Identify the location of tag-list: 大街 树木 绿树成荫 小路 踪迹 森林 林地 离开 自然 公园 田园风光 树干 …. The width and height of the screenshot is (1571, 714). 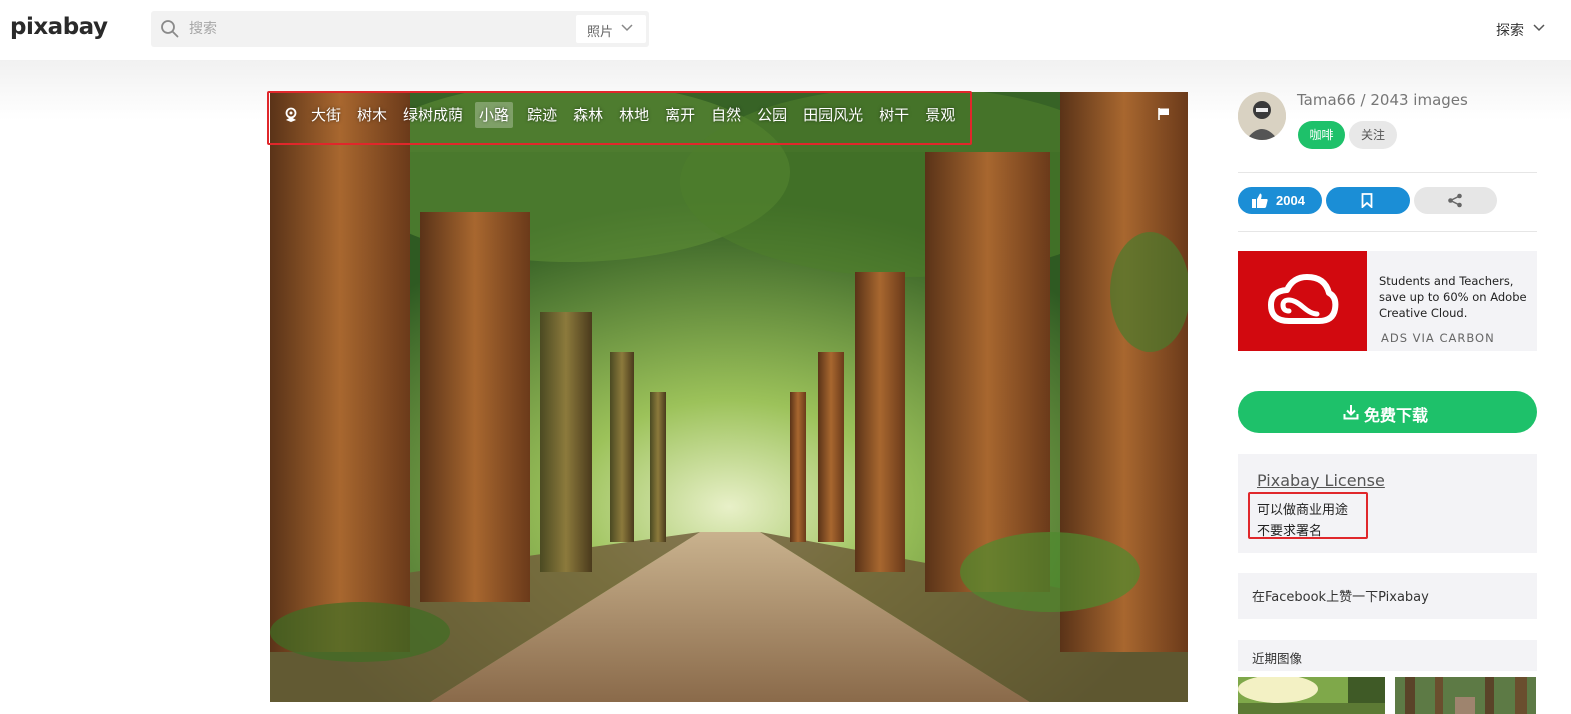
(625, 115).